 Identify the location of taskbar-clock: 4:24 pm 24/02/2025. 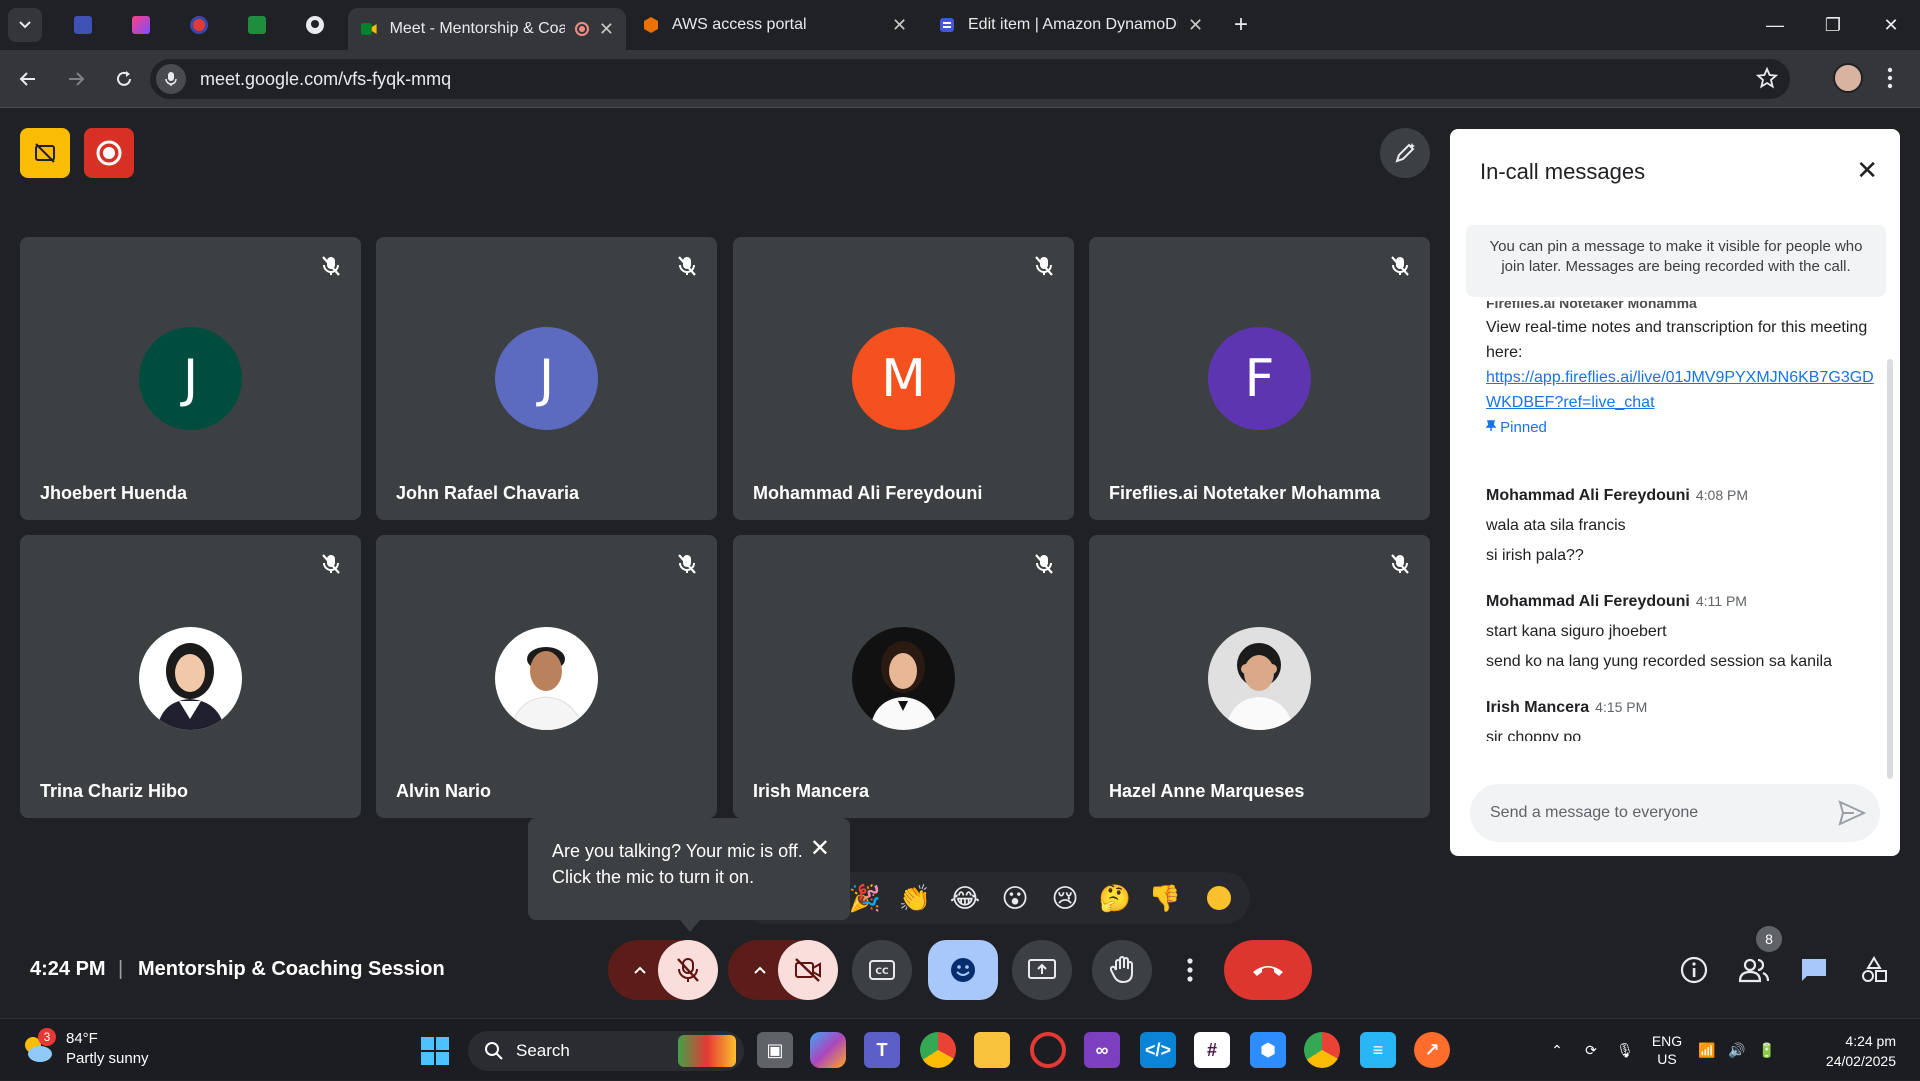
(1861, 1051).